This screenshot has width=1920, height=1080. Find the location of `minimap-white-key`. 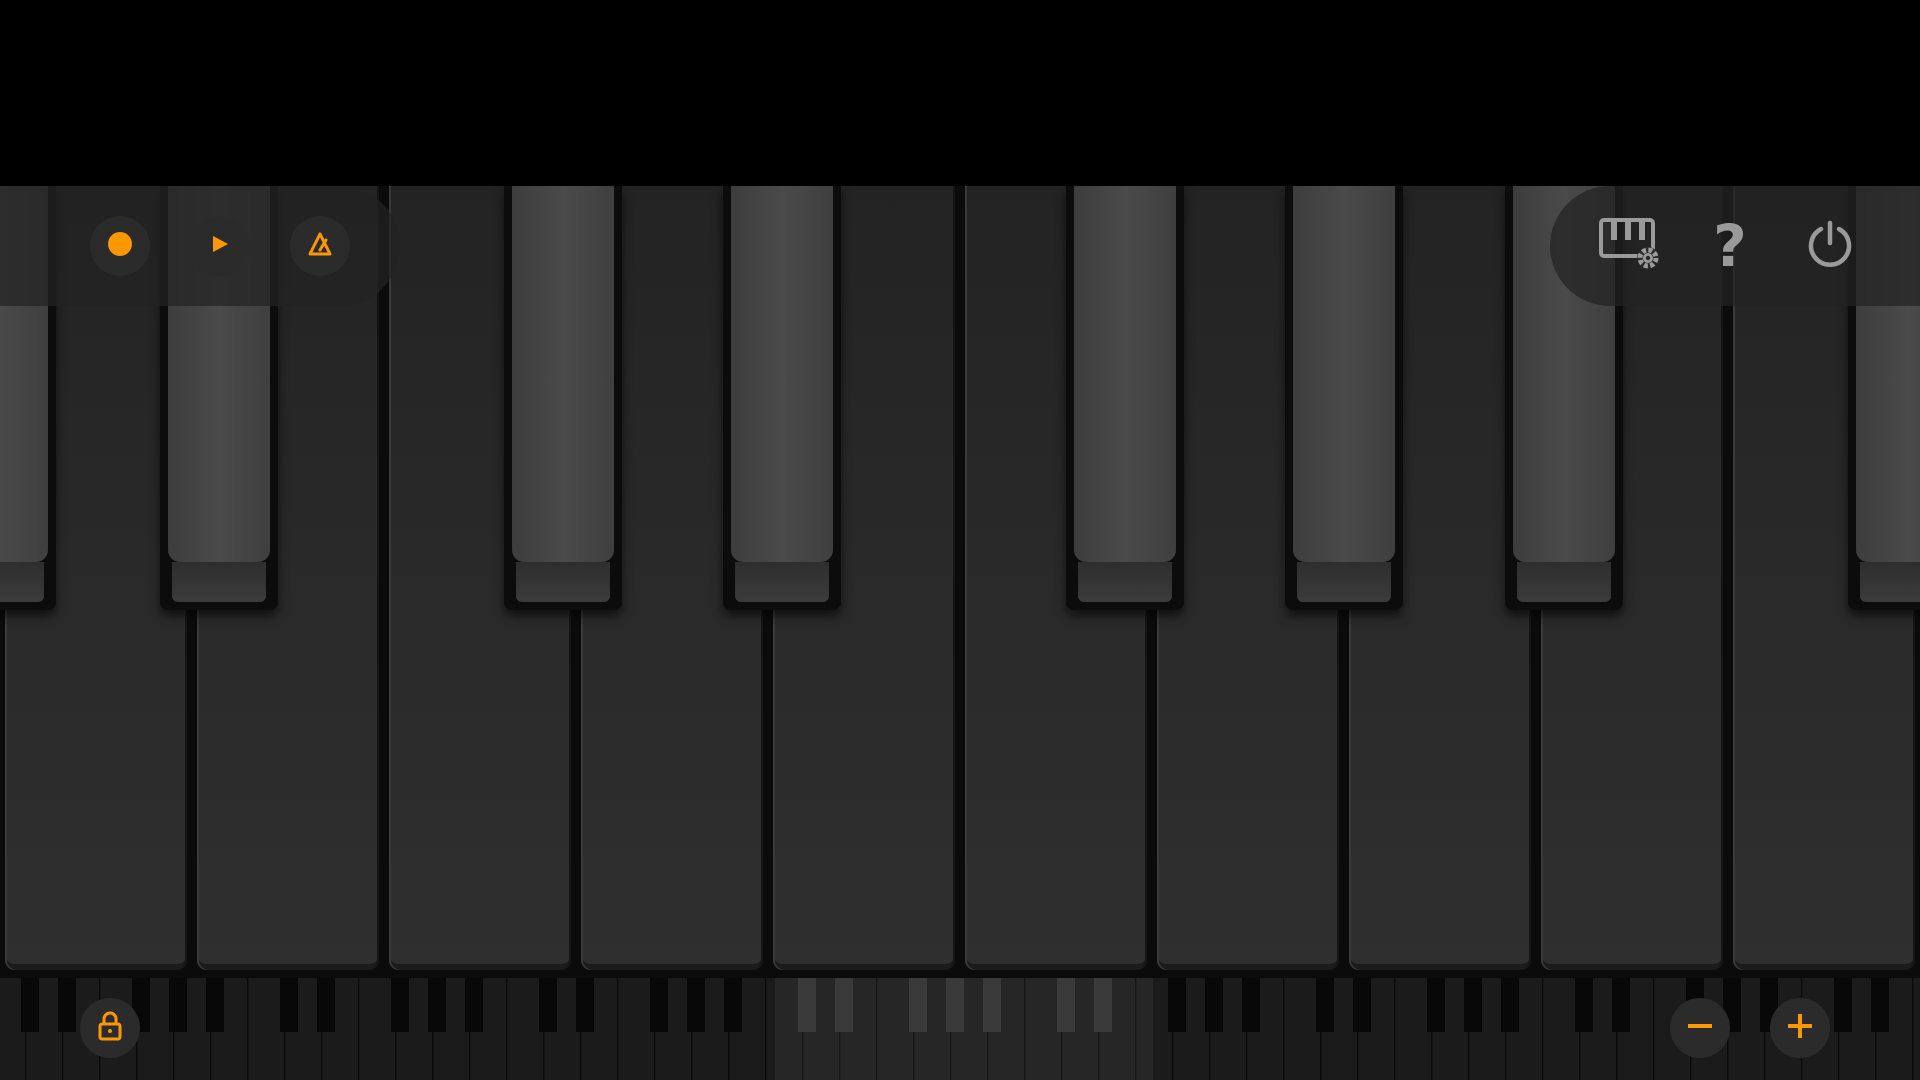

minimap-white-key is located at coordinates (1917, 1029).